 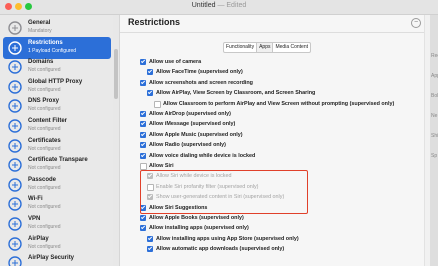 I want to click on tab-bar: Functionality Apps Media Content, so click(x=267, y=47).